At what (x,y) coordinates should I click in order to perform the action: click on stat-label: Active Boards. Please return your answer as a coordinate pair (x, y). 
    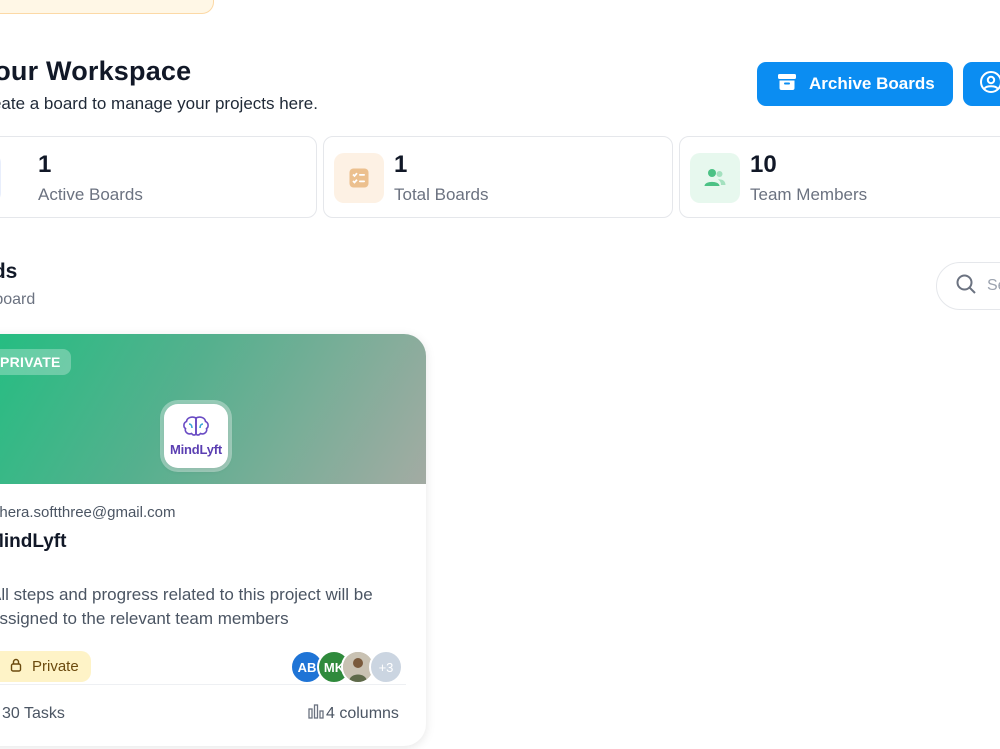
    Looking at the image, I should click on (90, 194).